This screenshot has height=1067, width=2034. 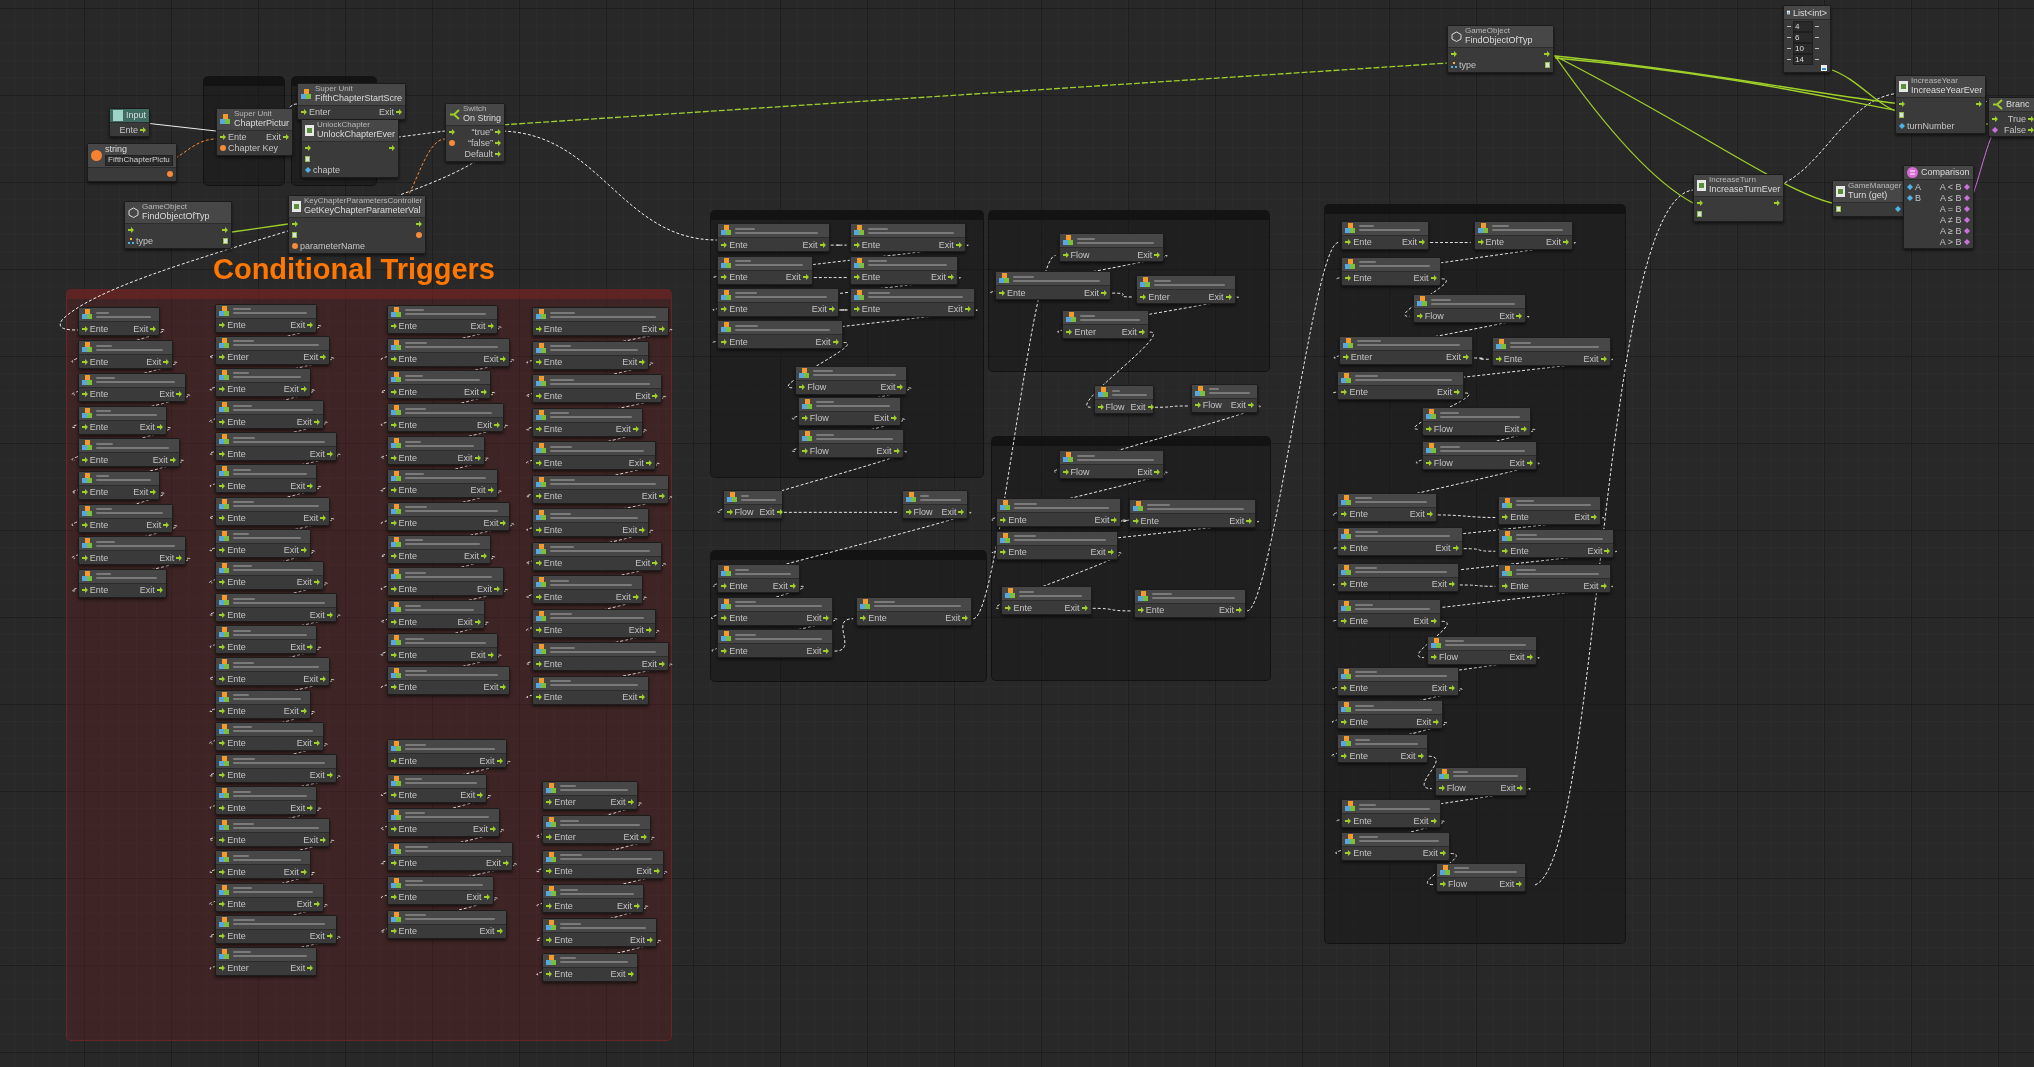 What do you see at coordinates (136, 115) in the screenshot?
I see `node-title: Input` at bounding box center [136, 115].